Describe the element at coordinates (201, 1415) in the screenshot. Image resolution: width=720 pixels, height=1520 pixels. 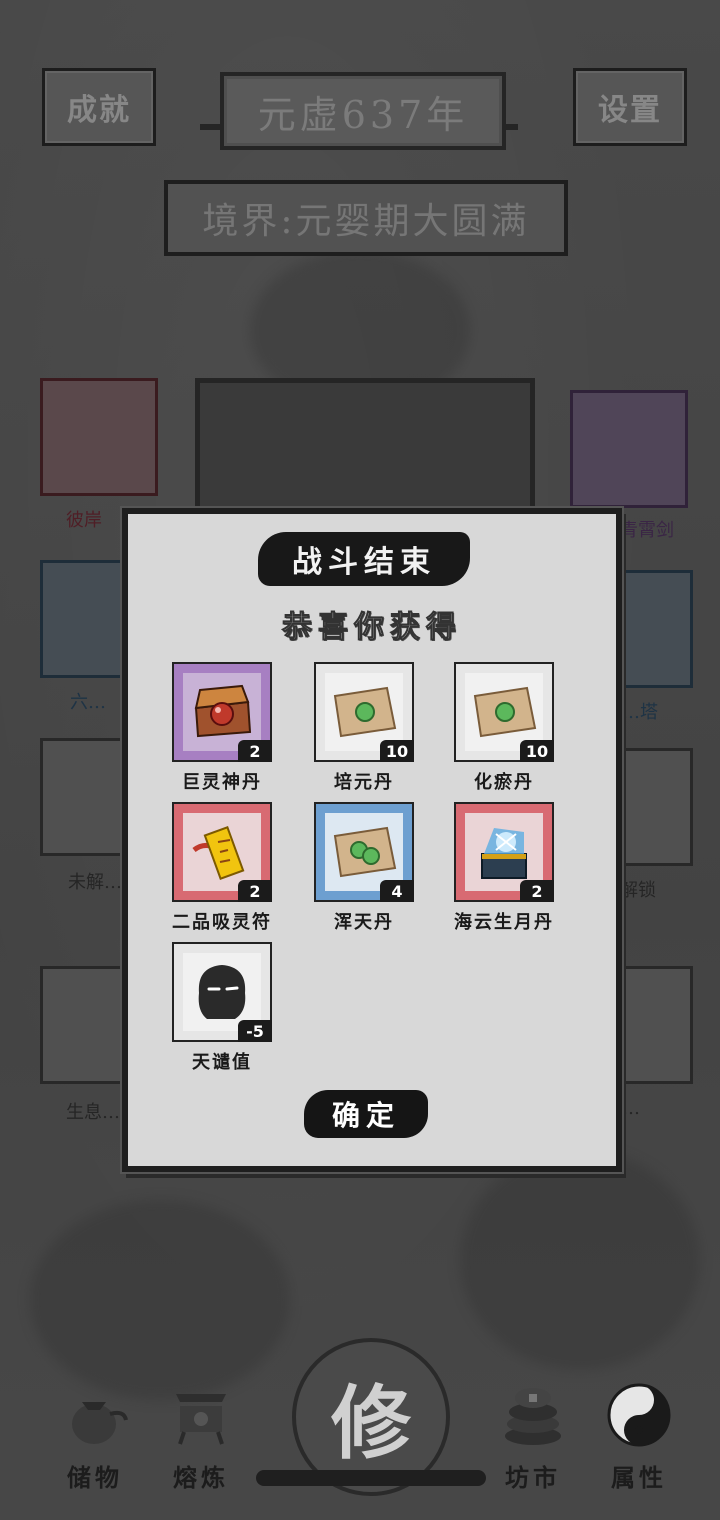
I see `cauldron-icon` at that location.